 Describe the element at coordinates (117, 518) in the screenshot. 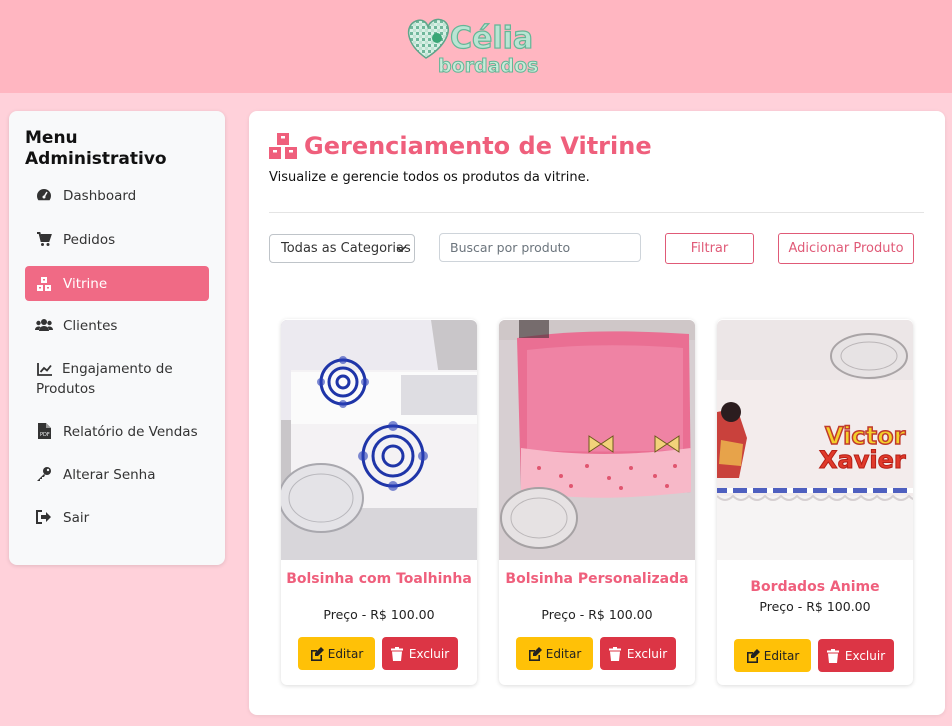

I see `sidebar-item-sair: Sair` at that location.